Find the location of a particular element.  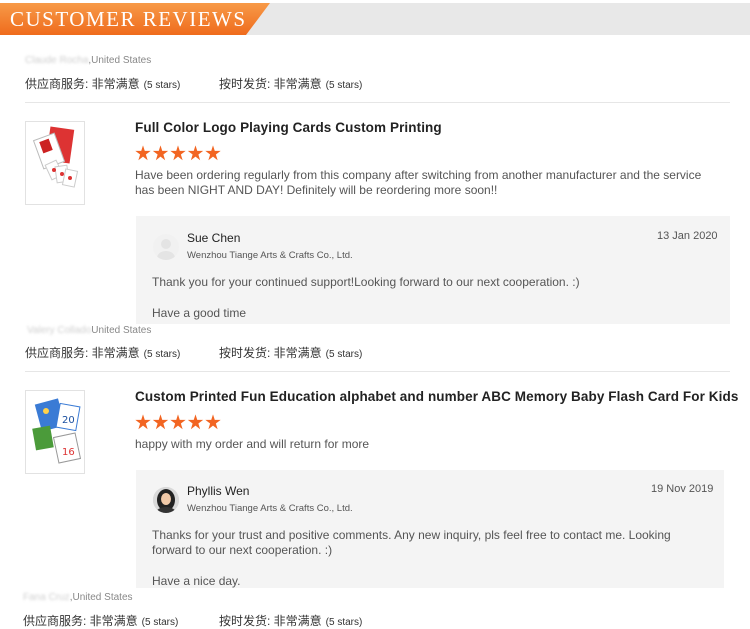

reviewer-name: Valery Collado is located at coordinates (59, 330).